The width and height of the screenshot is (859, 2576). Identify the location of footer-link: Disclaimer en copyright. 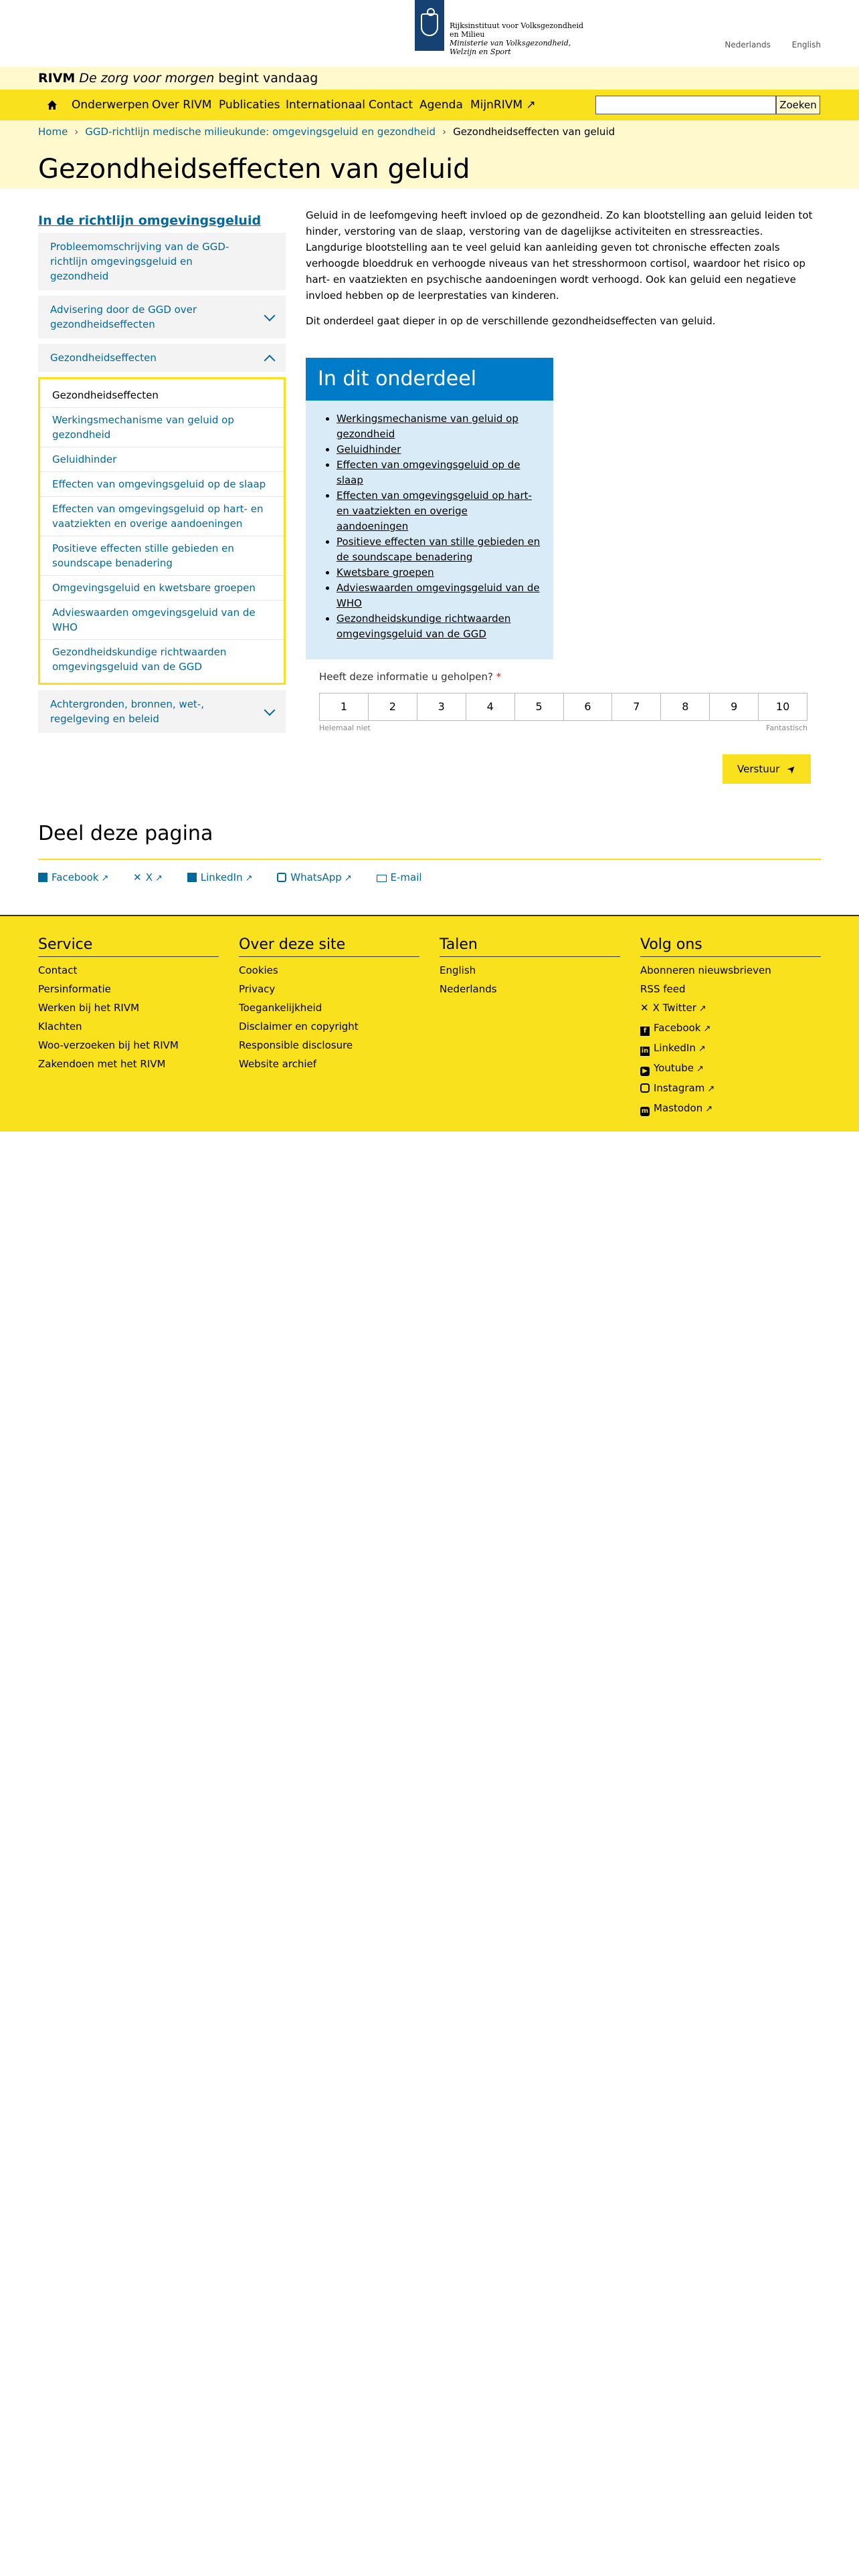
(329, 1026).